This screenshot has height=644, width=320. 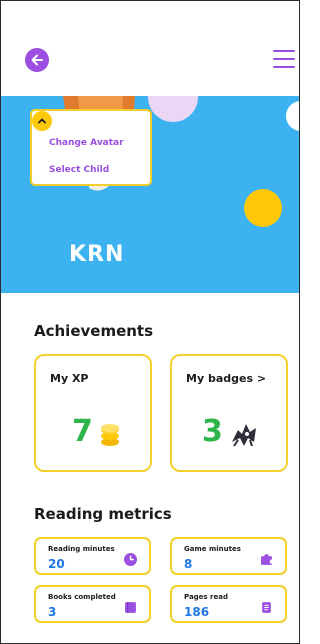 What do you see at coordinates (284, 60) in the screenshot?
I see `hamburger-menu-icon` at bounding box center [284, 60].